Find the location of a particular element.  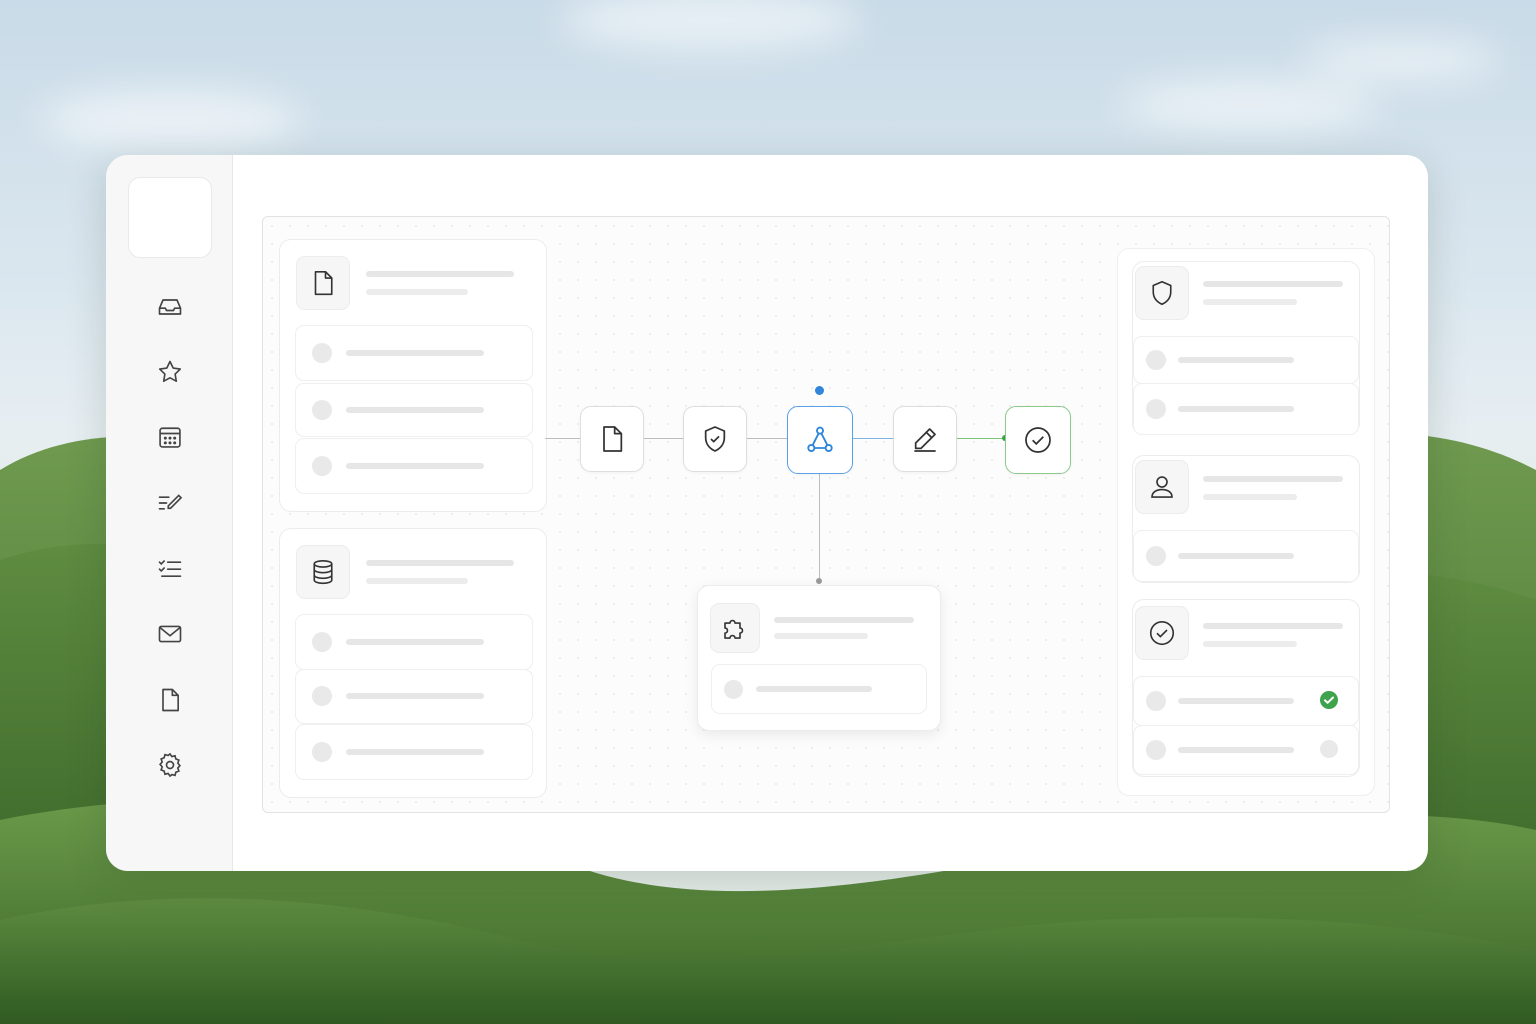

mail-icon is located at coordinates (170, 634).